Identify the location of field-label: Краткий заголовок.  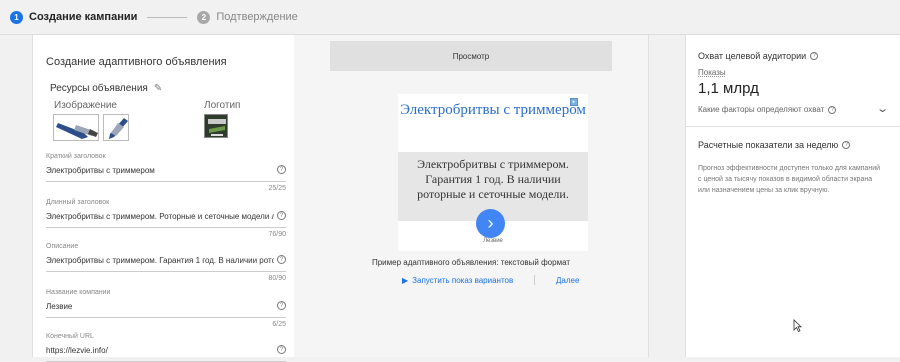
(76, 156).